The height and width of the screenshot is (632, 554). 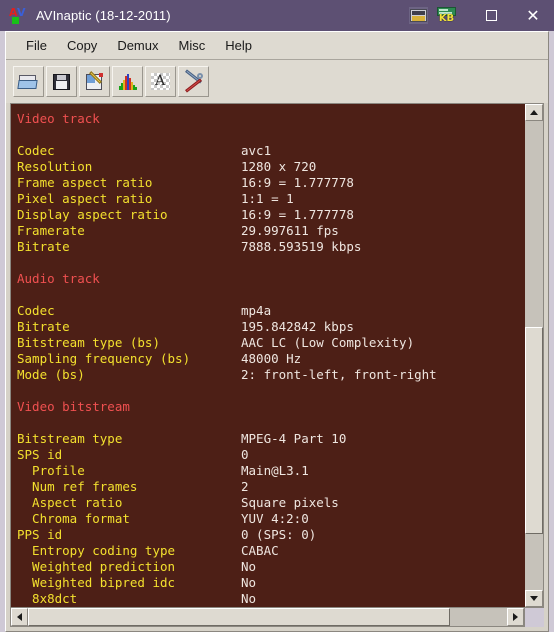 I want to click on info-row: Chroma format YUV 4:2:0, so click(x=271, y=519).